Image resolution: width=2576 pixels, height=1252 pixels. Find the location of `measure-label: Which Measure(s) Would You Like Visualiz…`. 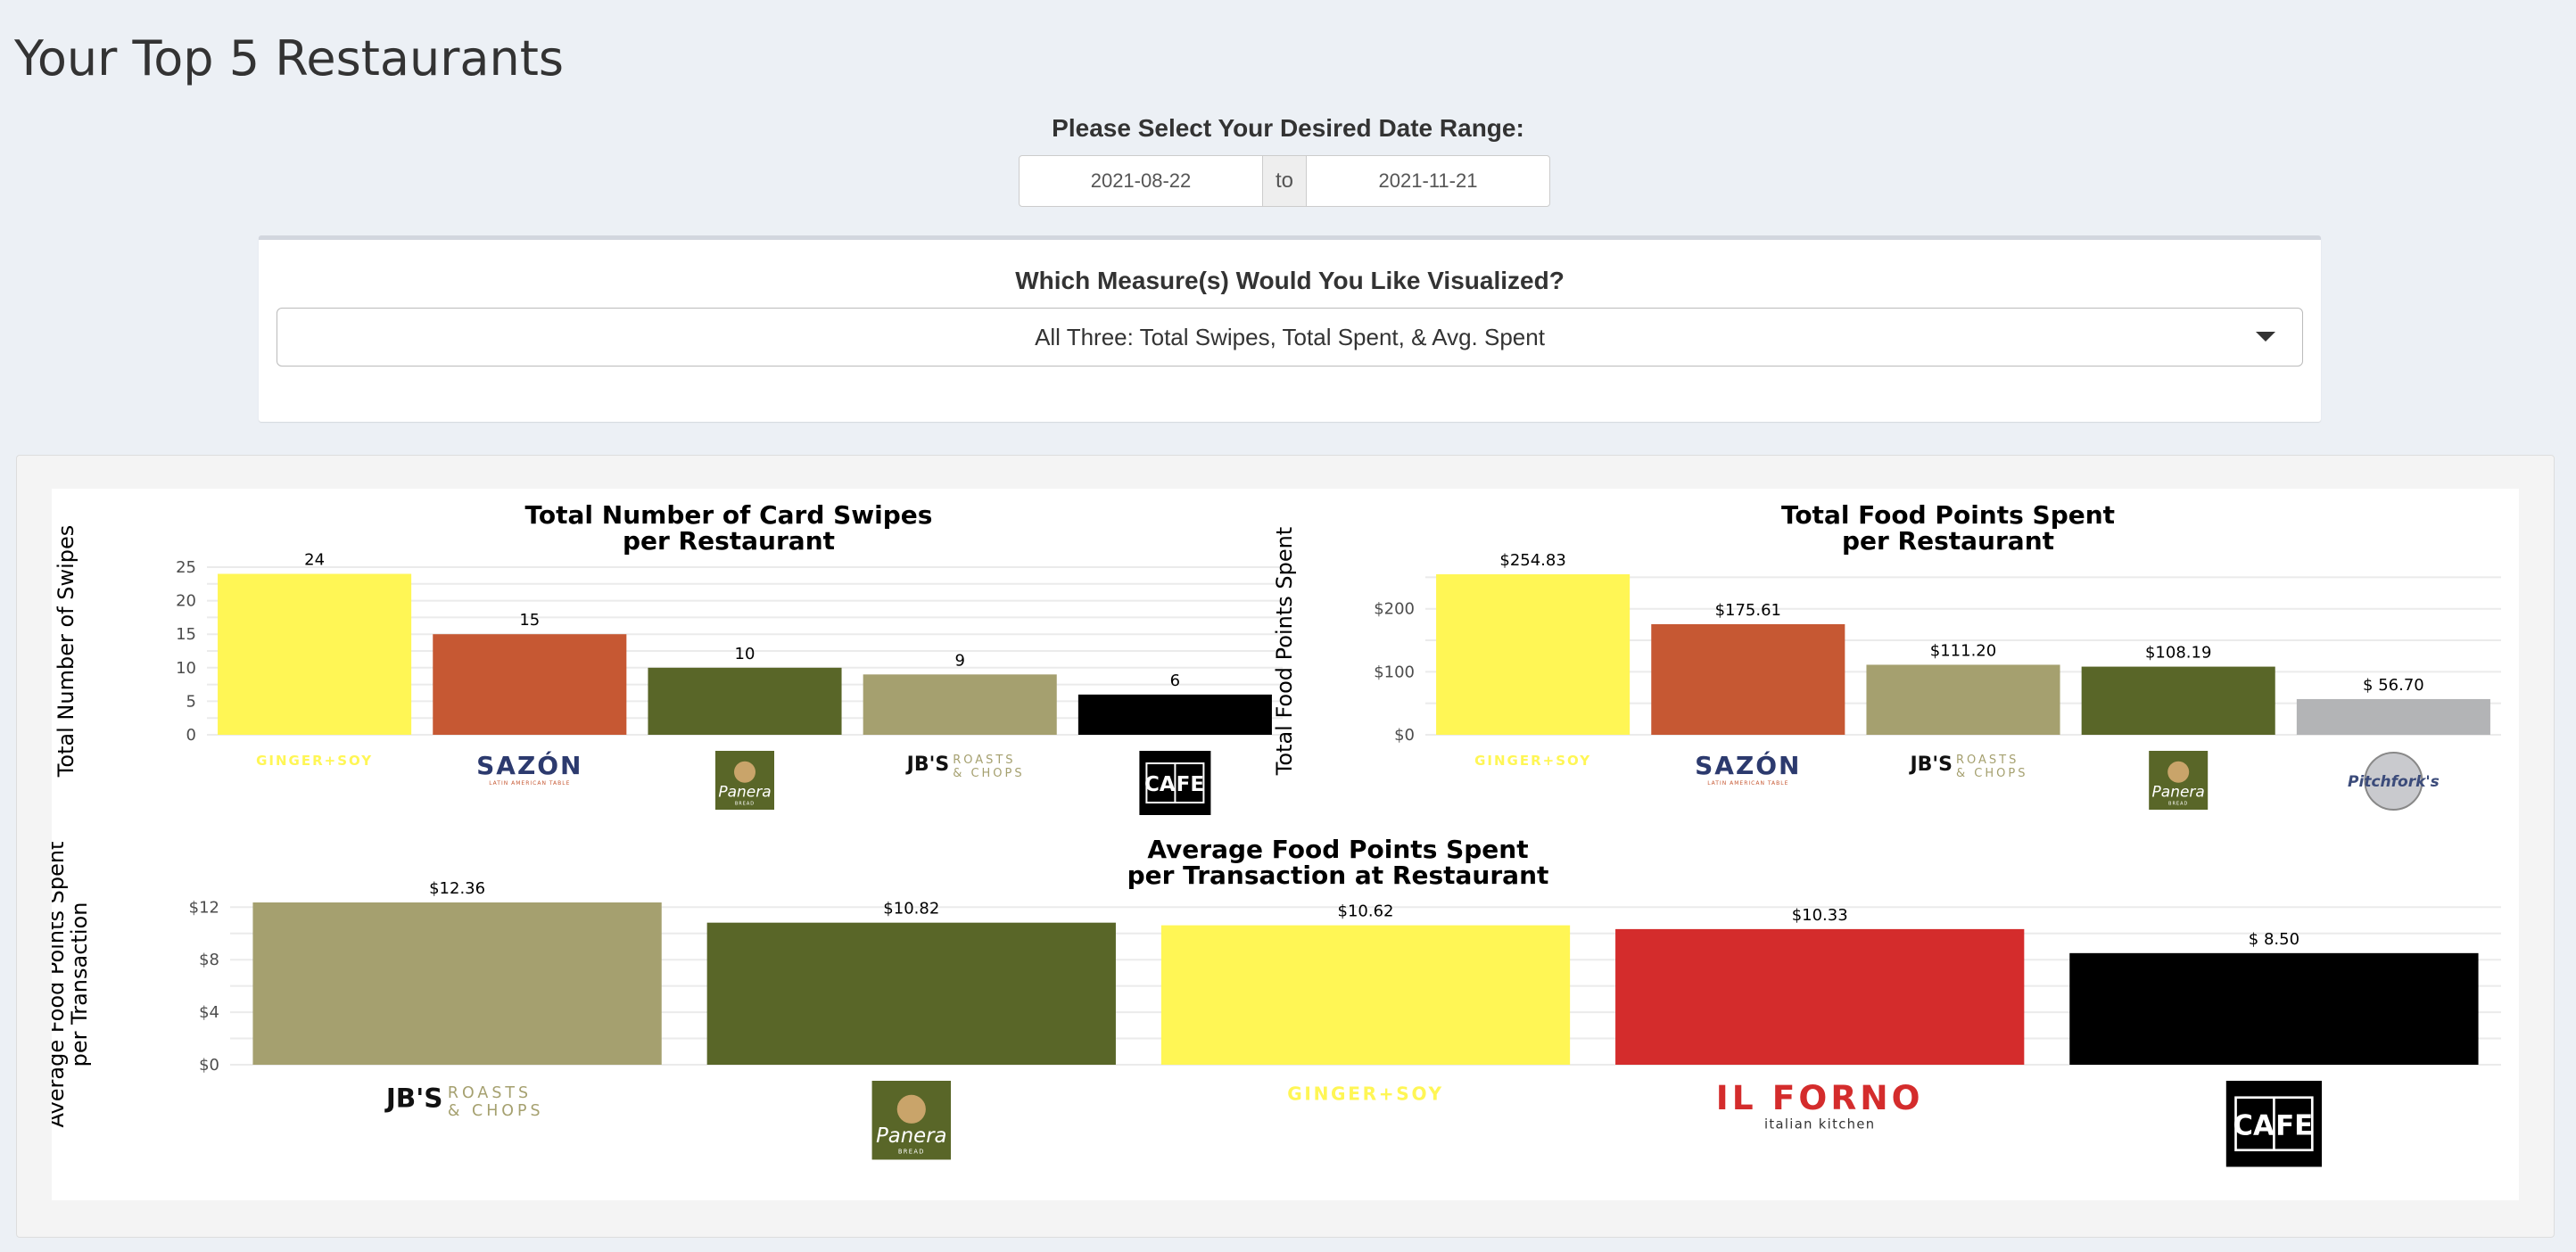

measure-label: Which Measure(s) Would You Like Visualiz… is located at coordinates (1290, 281).